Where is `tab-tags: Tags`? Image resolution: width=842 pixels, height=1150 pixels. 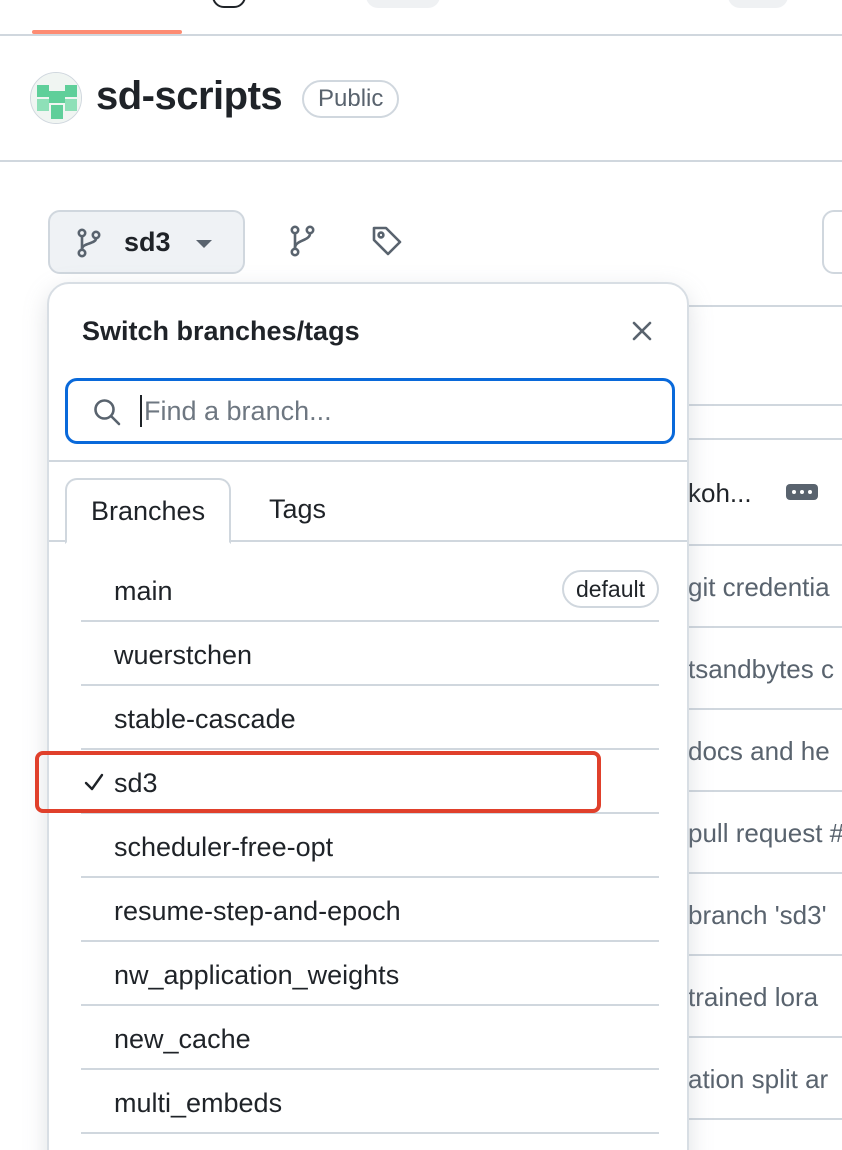
tab-tags: Tags is located at coordinates (297, 510).